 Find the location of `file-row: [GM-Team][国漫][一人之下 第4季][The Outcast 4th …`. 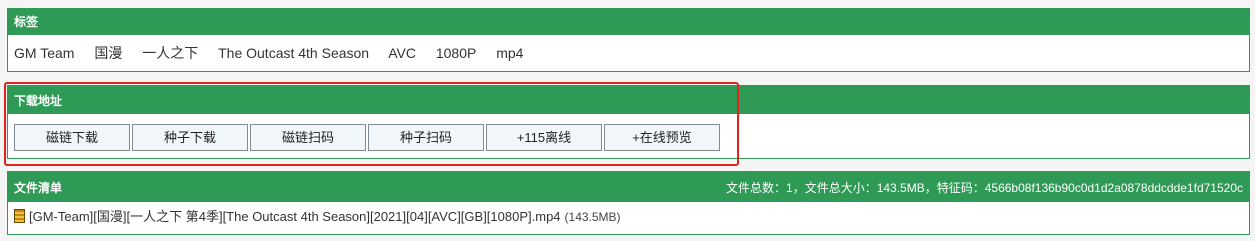

file-row: [GM-Team][国漫][一人之下 第4季][The Outcast 4th … is located at coordinates (628, 217).